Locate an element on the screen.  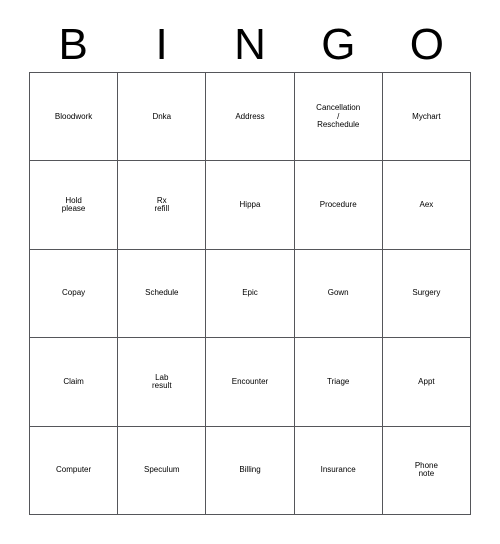
bingo-cell-r3c1: Copay is located at coordinates (74, 294).